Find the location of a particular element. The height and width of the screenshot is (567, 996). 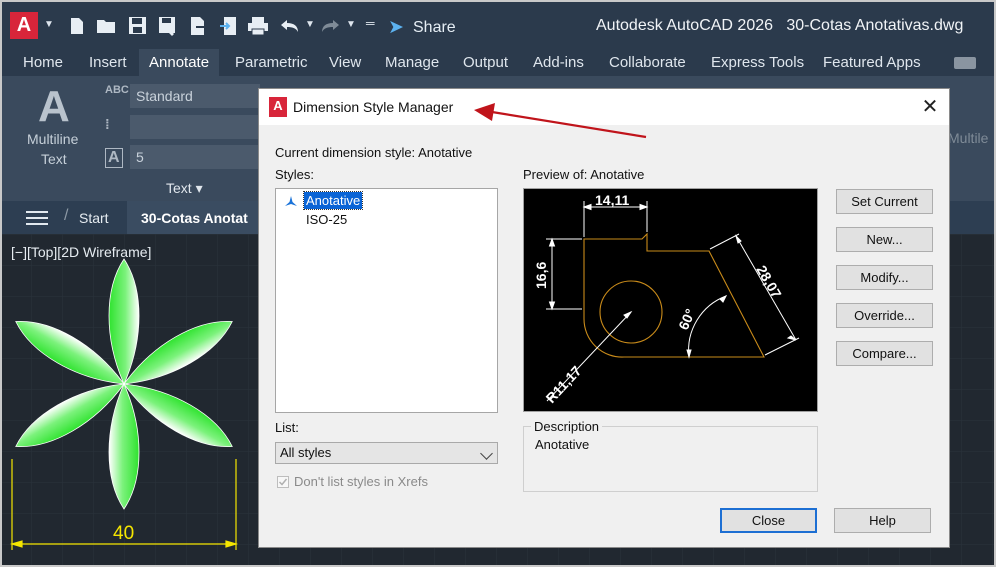

list-filter-select: All styles is located at coordinates (386, 453).